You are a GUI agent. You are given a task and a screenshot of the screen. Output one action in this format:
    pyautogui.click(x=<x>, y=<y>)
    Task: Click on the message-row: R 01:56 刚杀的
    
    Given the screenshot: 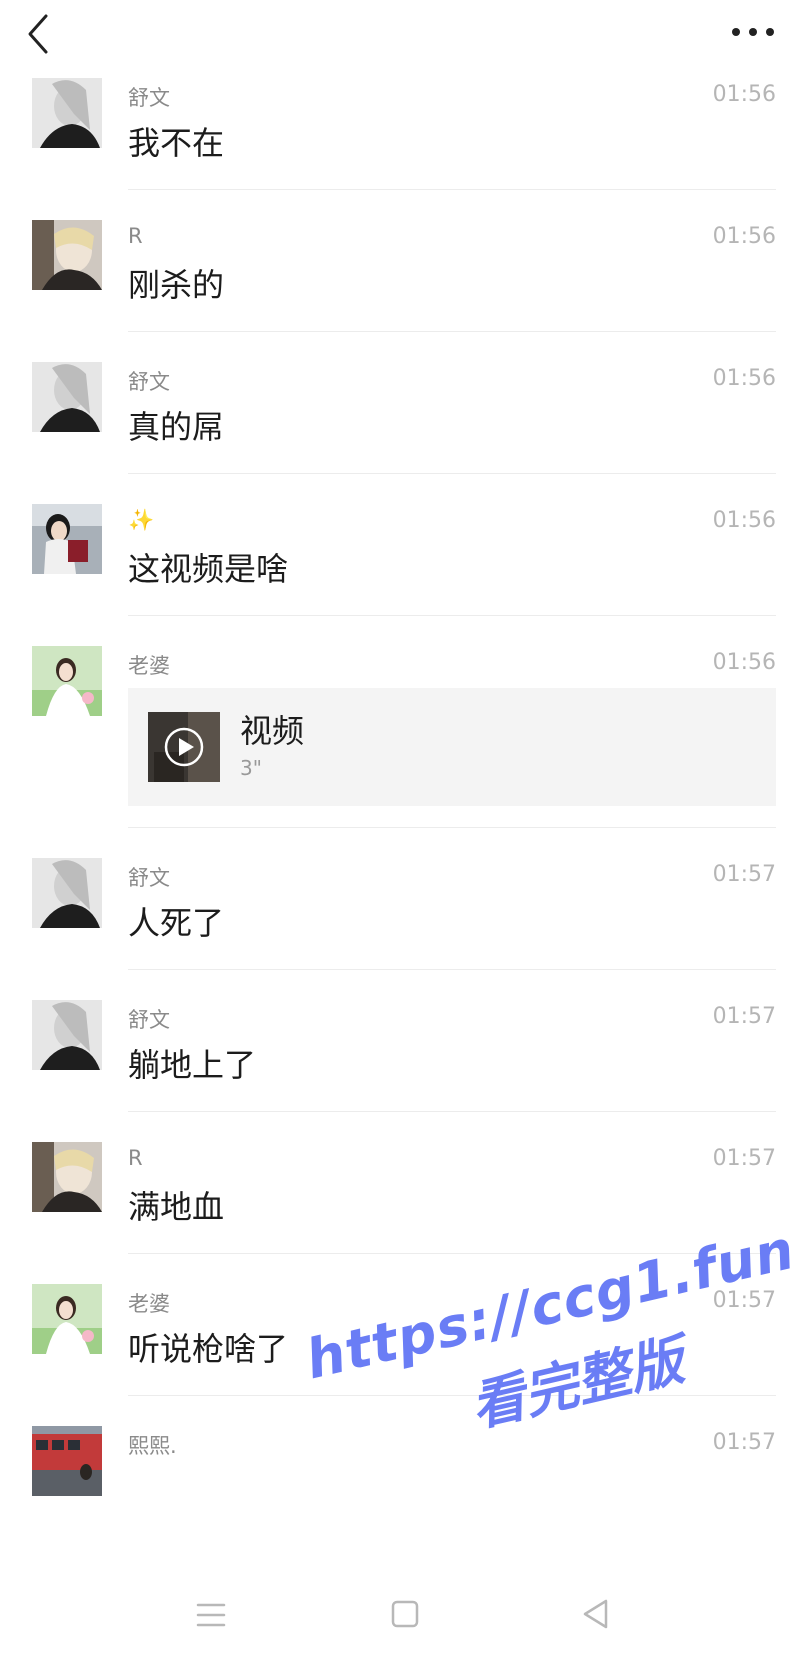 What is the action you would take?
    pyautogui.click(x=400, y=261)
    